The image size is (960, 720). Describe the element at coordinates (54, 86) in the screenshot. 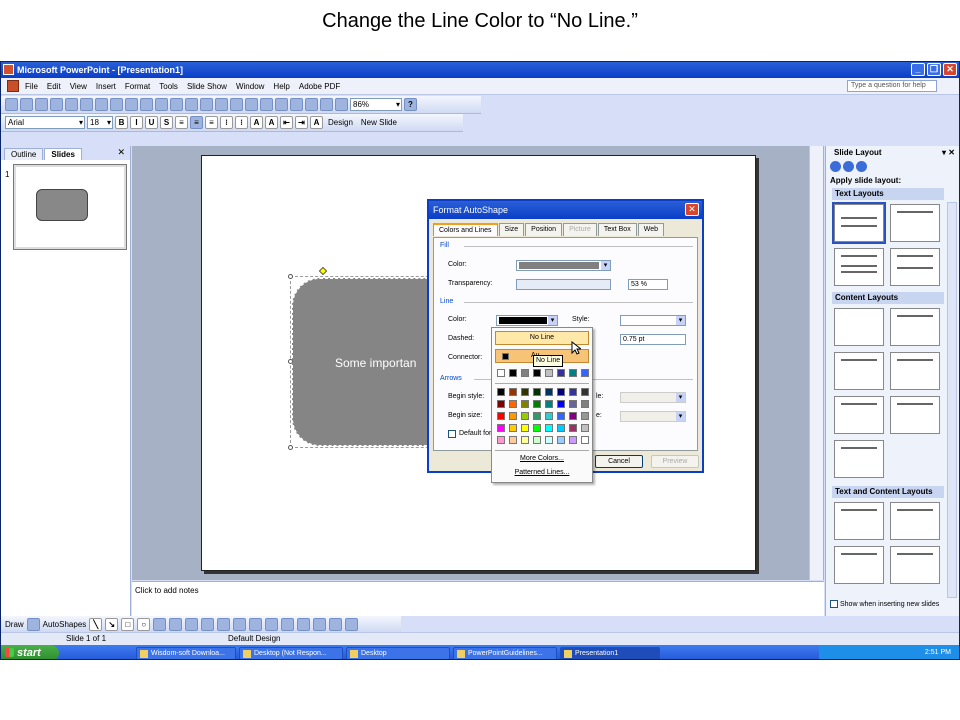

I see `menu-edit: Edit` at that location.